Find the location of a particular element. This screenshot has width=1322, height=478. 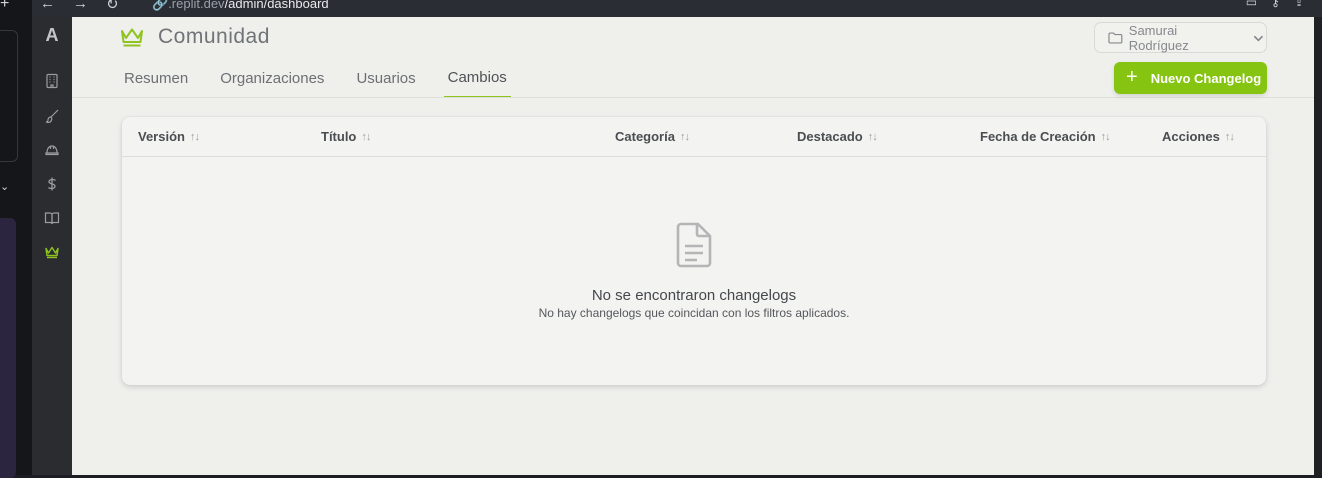

sidebar-item-brush is located at coordinates (52, 116).